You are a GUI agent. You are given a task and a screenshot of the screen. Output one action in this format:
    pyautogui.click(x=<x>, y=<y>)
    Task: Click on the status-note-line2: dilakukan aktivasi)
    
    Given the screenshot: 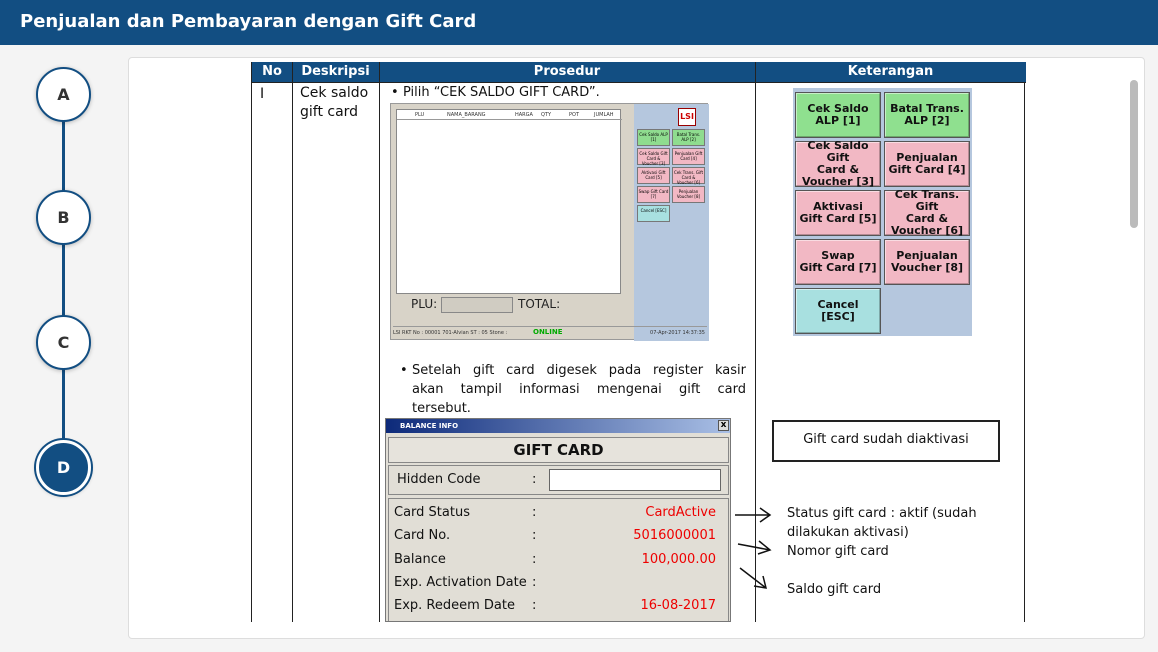 What is the action you would take?
    pyautogui.click(x=848, y=532)
    